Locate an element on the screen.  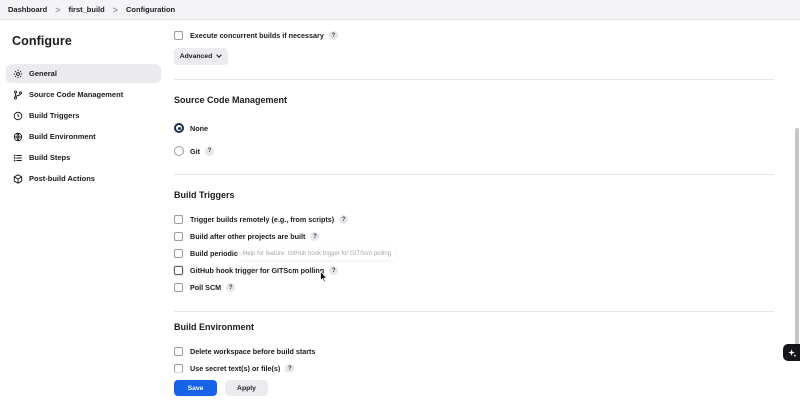
build-periodically-checkbox is located at coordinates (178, 253).